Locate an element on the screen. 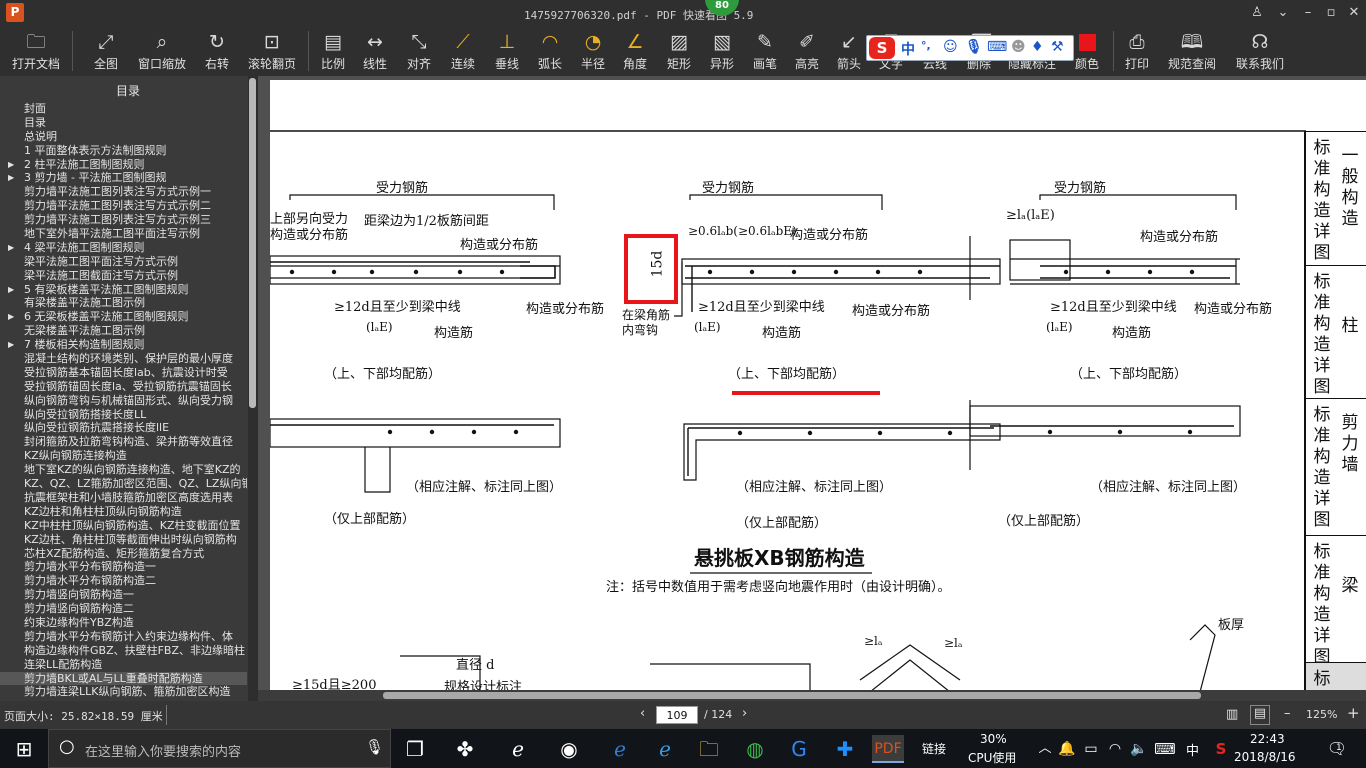 Image resolution: width=1366 pixels, height=768 pixels. toc-item: KZ边柱和角柱柱顶纵向钢筋构造 is located at coordinates (123, 512).